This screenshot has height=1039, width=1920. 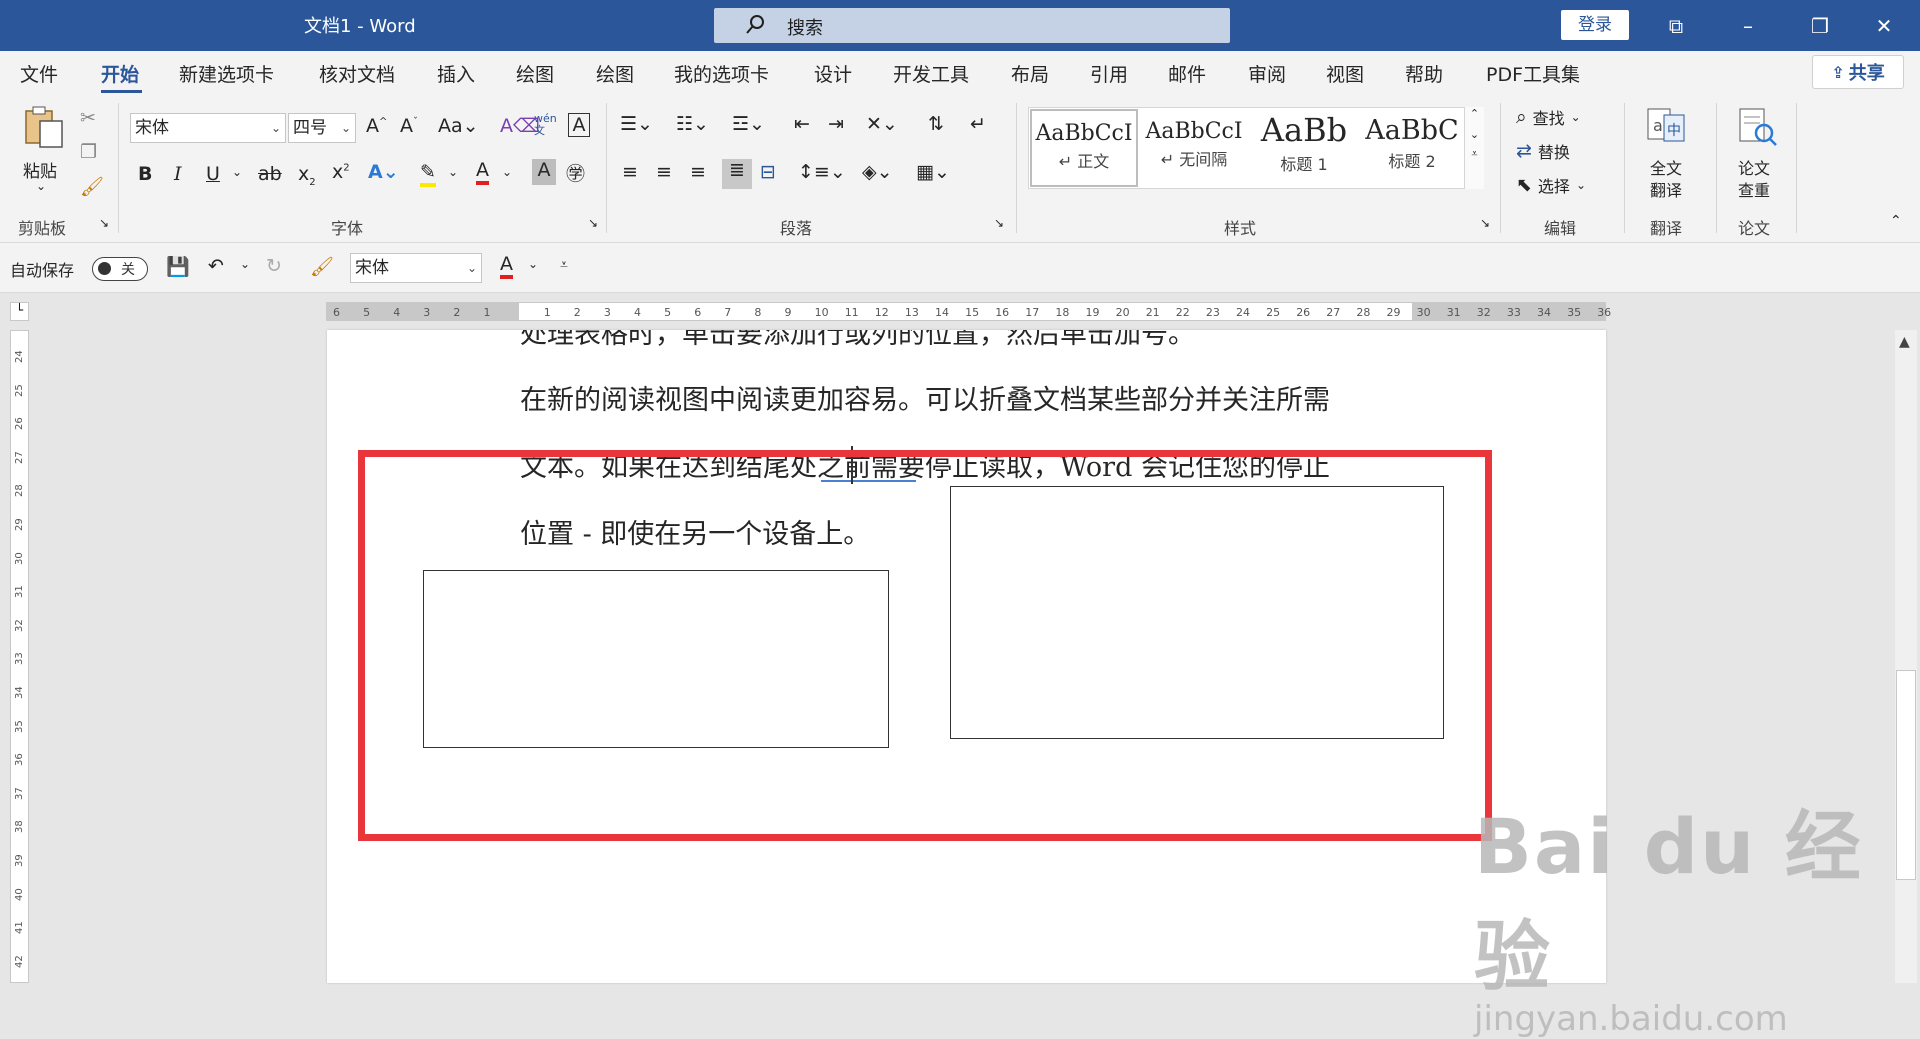 I want to click on minimize-button: –, so click(x=1748, y=25).